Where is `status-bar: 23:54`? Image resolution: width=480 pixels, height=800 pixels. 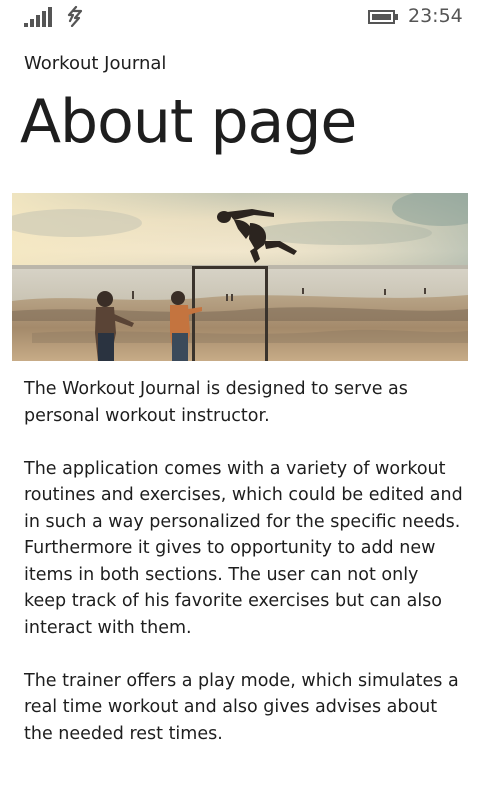
status-bar: 23:54 is located at coordinates (240, 17).